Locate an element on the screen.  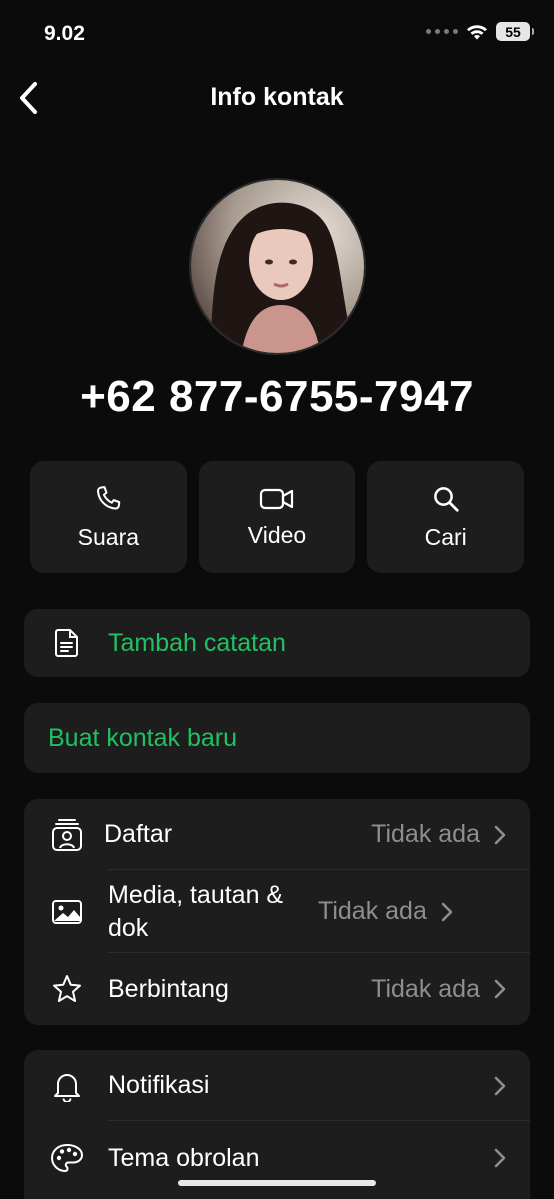
add-note-card: Tambah catatan is located at coordinates (277, 643).